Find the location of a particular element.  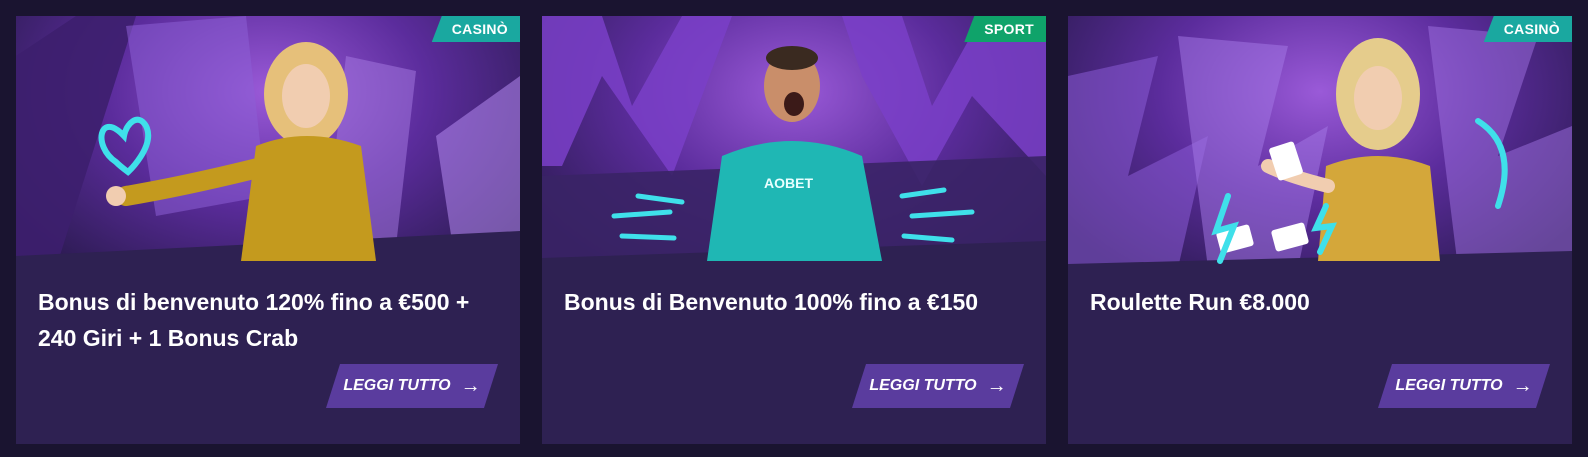

promo-title: Roulette Run €8.000 is located at coordinates (1200, 302).